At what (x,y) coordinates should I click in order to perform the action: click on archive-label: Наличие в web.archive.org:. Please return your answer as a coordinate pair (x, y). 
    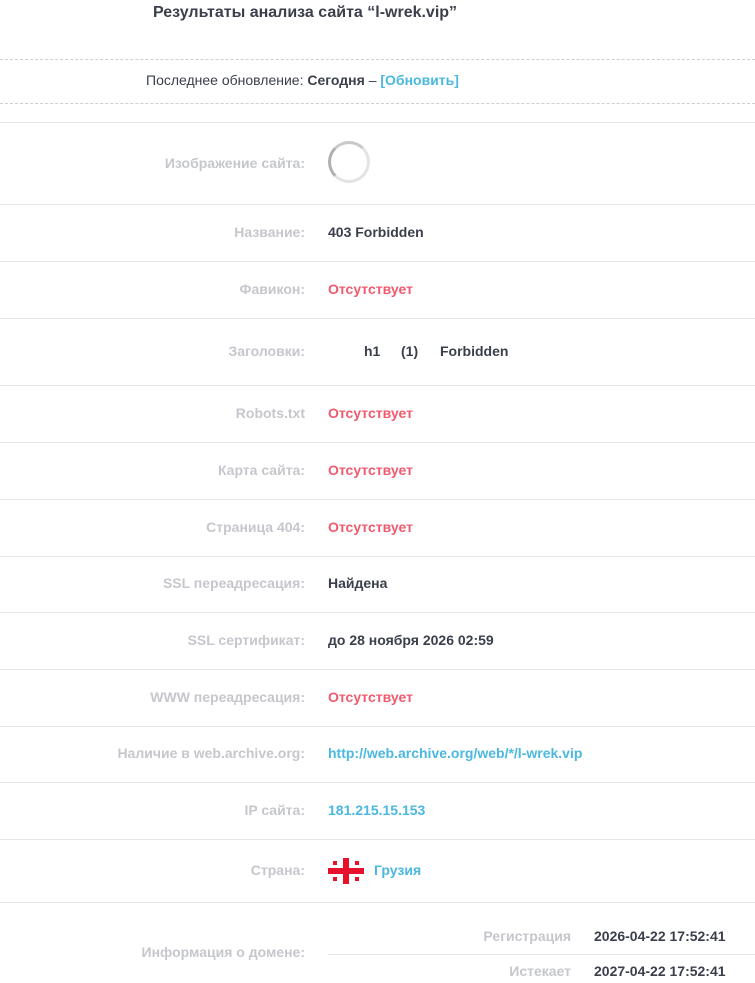
    Looking at the image, I should click on (211, 753).